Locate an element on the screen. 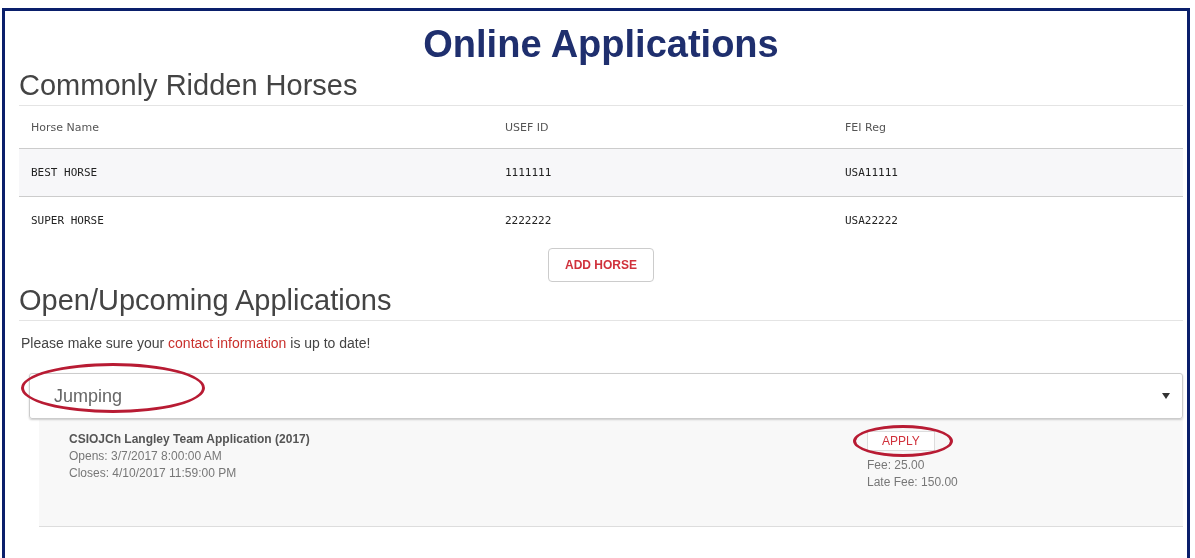 The width and height of the screenshot is (1195, 558). section-heading: Commonly Ridden Horses is located at coordinates (601, 86).